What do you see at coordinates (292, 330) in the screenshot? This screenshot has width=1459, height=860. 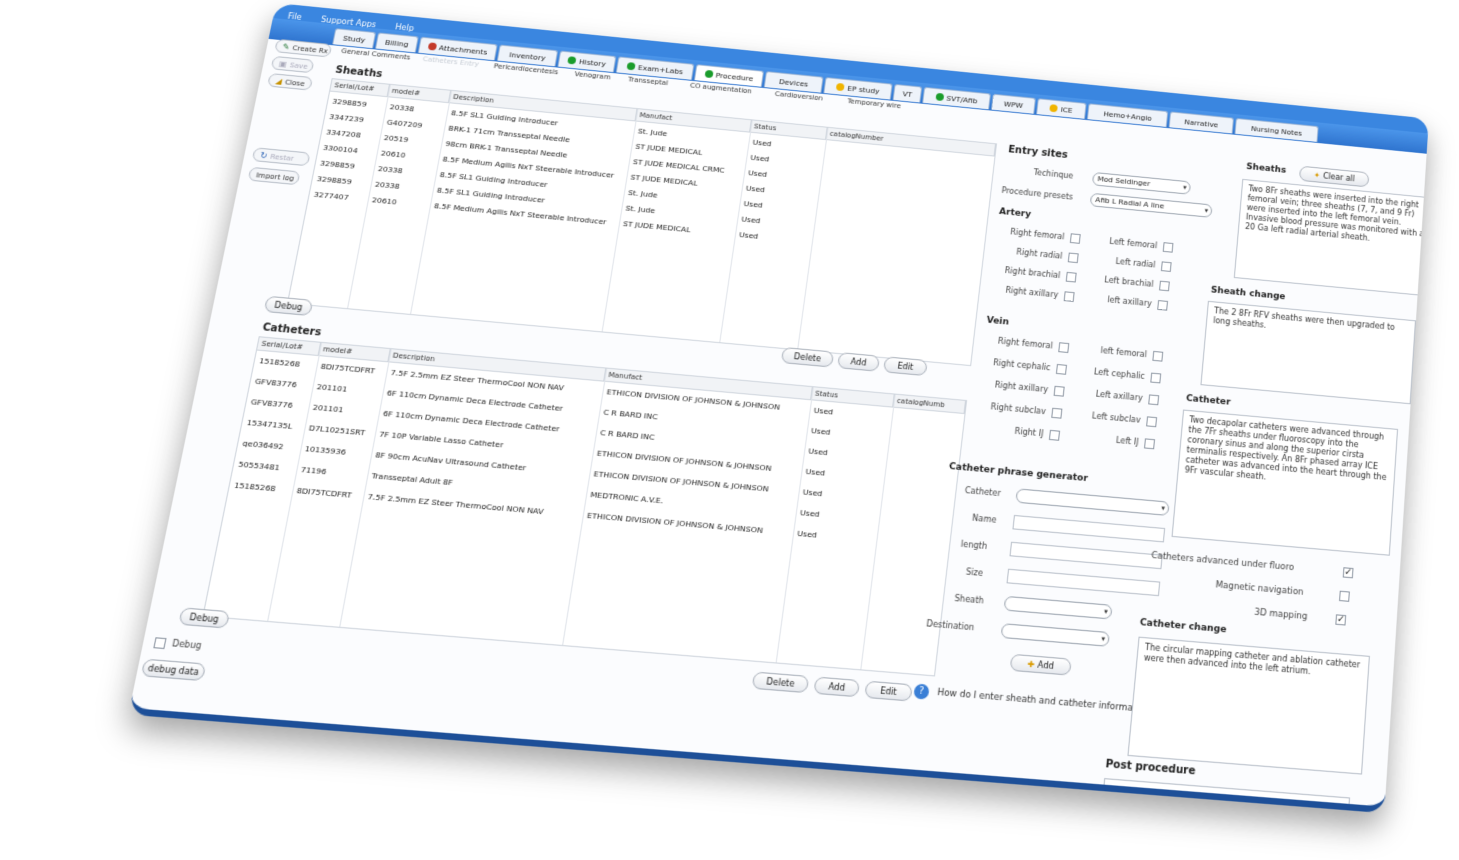 I see `catheters-title: Catheters` at bounding box center [292, 330].